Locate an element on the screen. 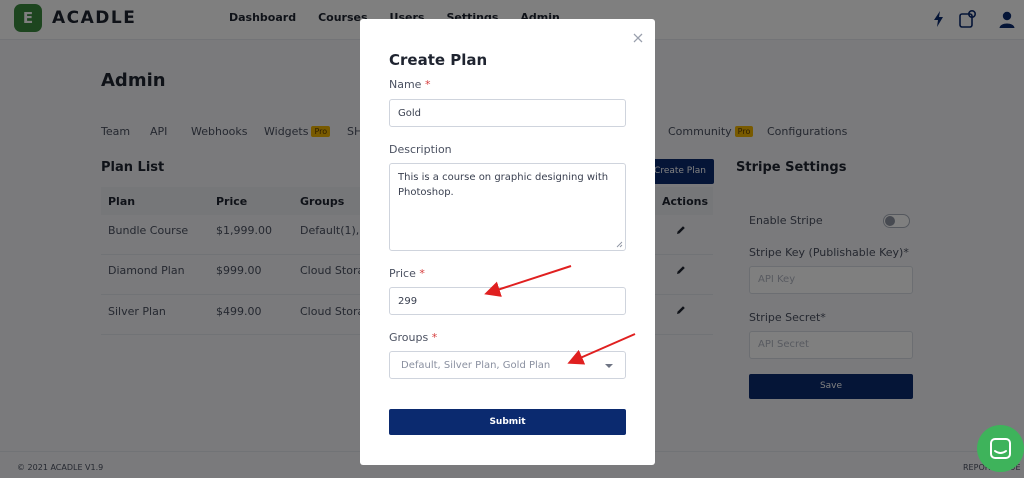 Image resolution: width=1024 pixels, height=478 pixels. close-icon is located at coordinates (638, 38).